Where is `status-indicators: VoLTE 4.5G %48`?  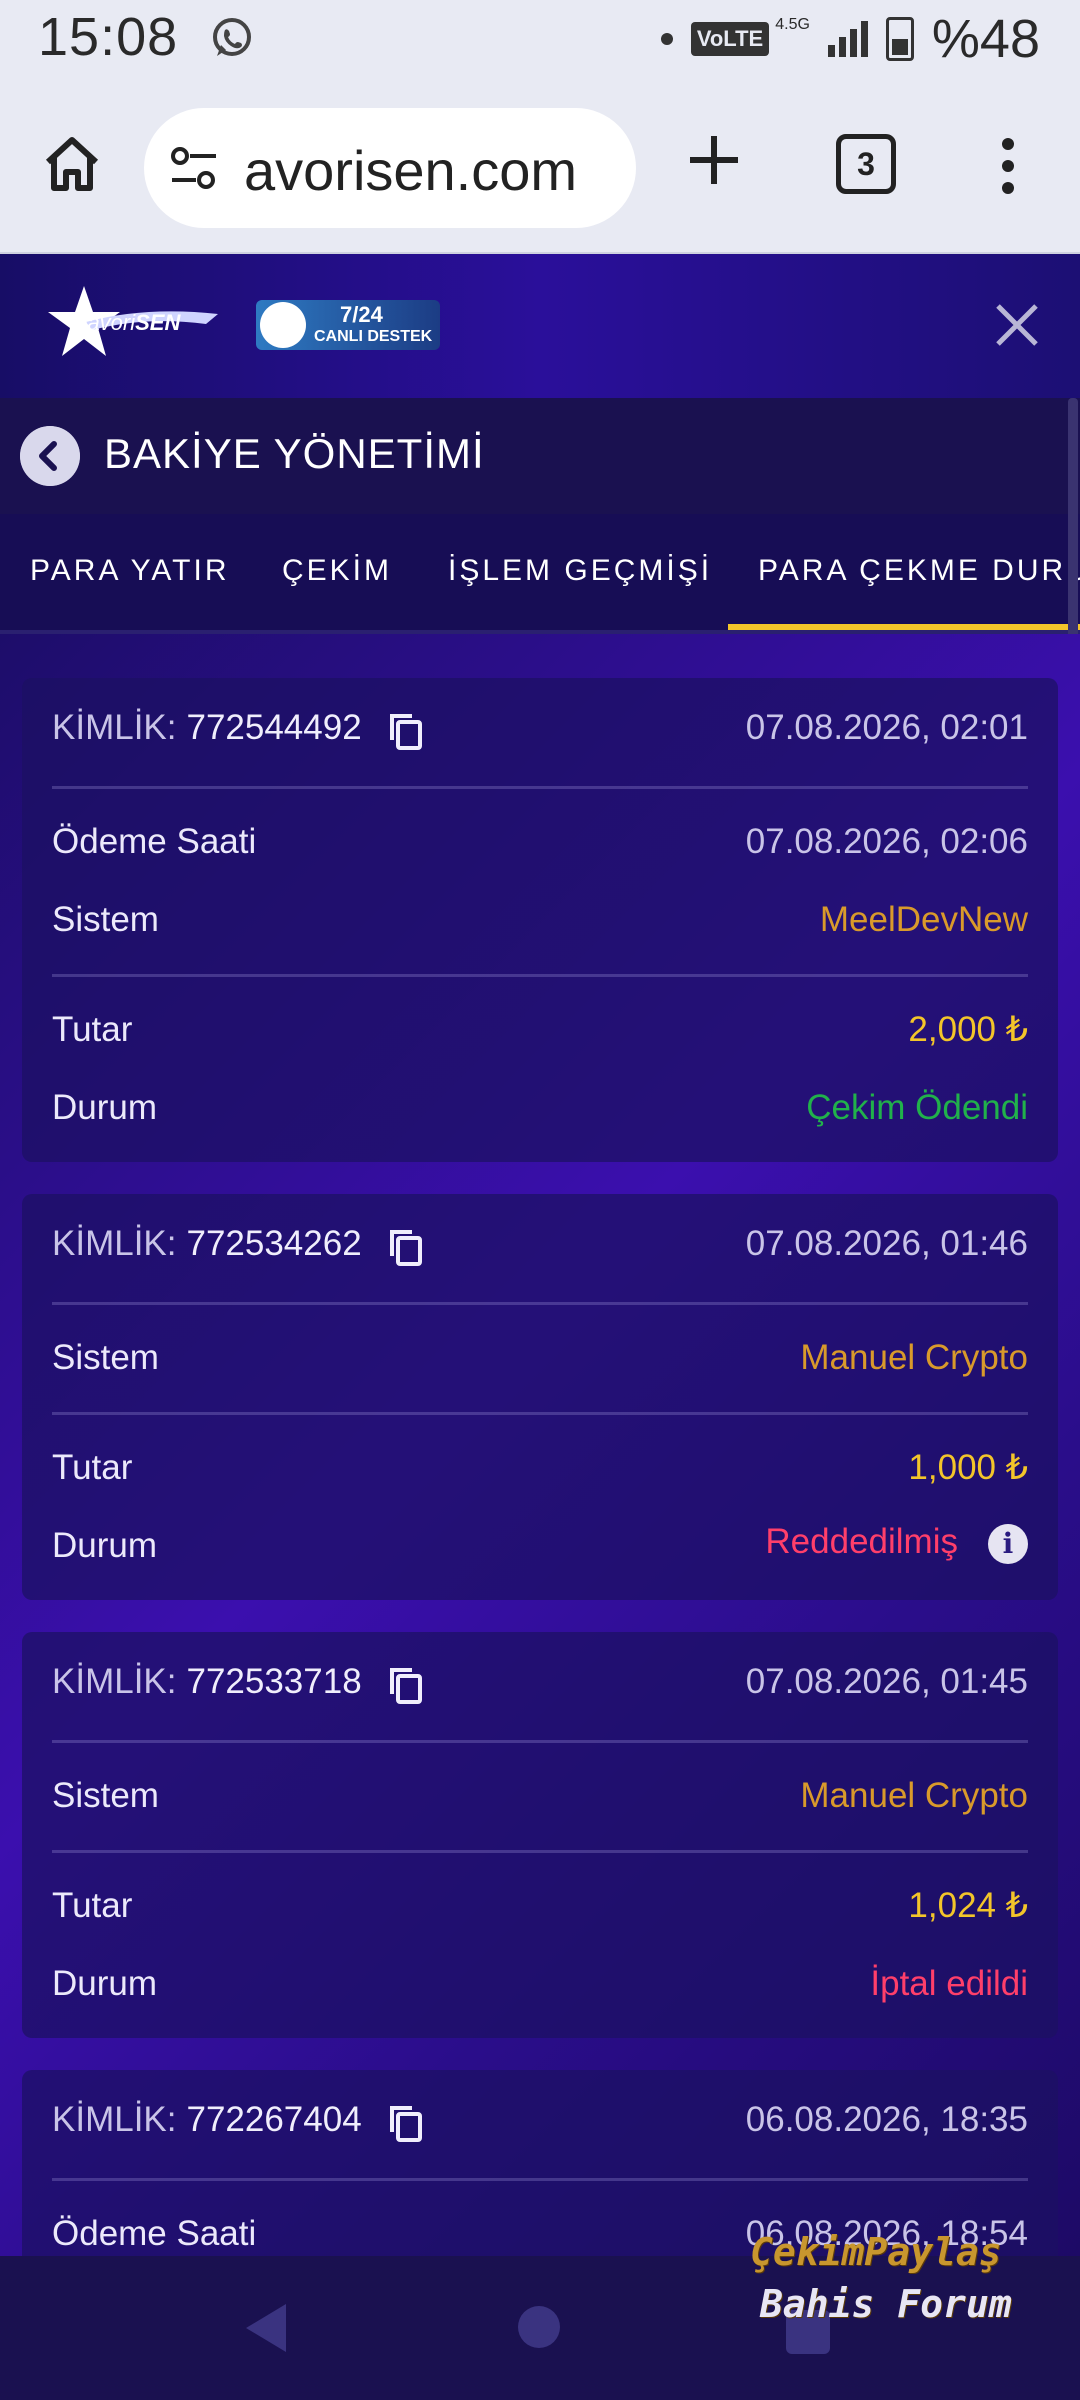 status-indicators: VoLTE 4.5G %48 is located at coordinates (850, 39).